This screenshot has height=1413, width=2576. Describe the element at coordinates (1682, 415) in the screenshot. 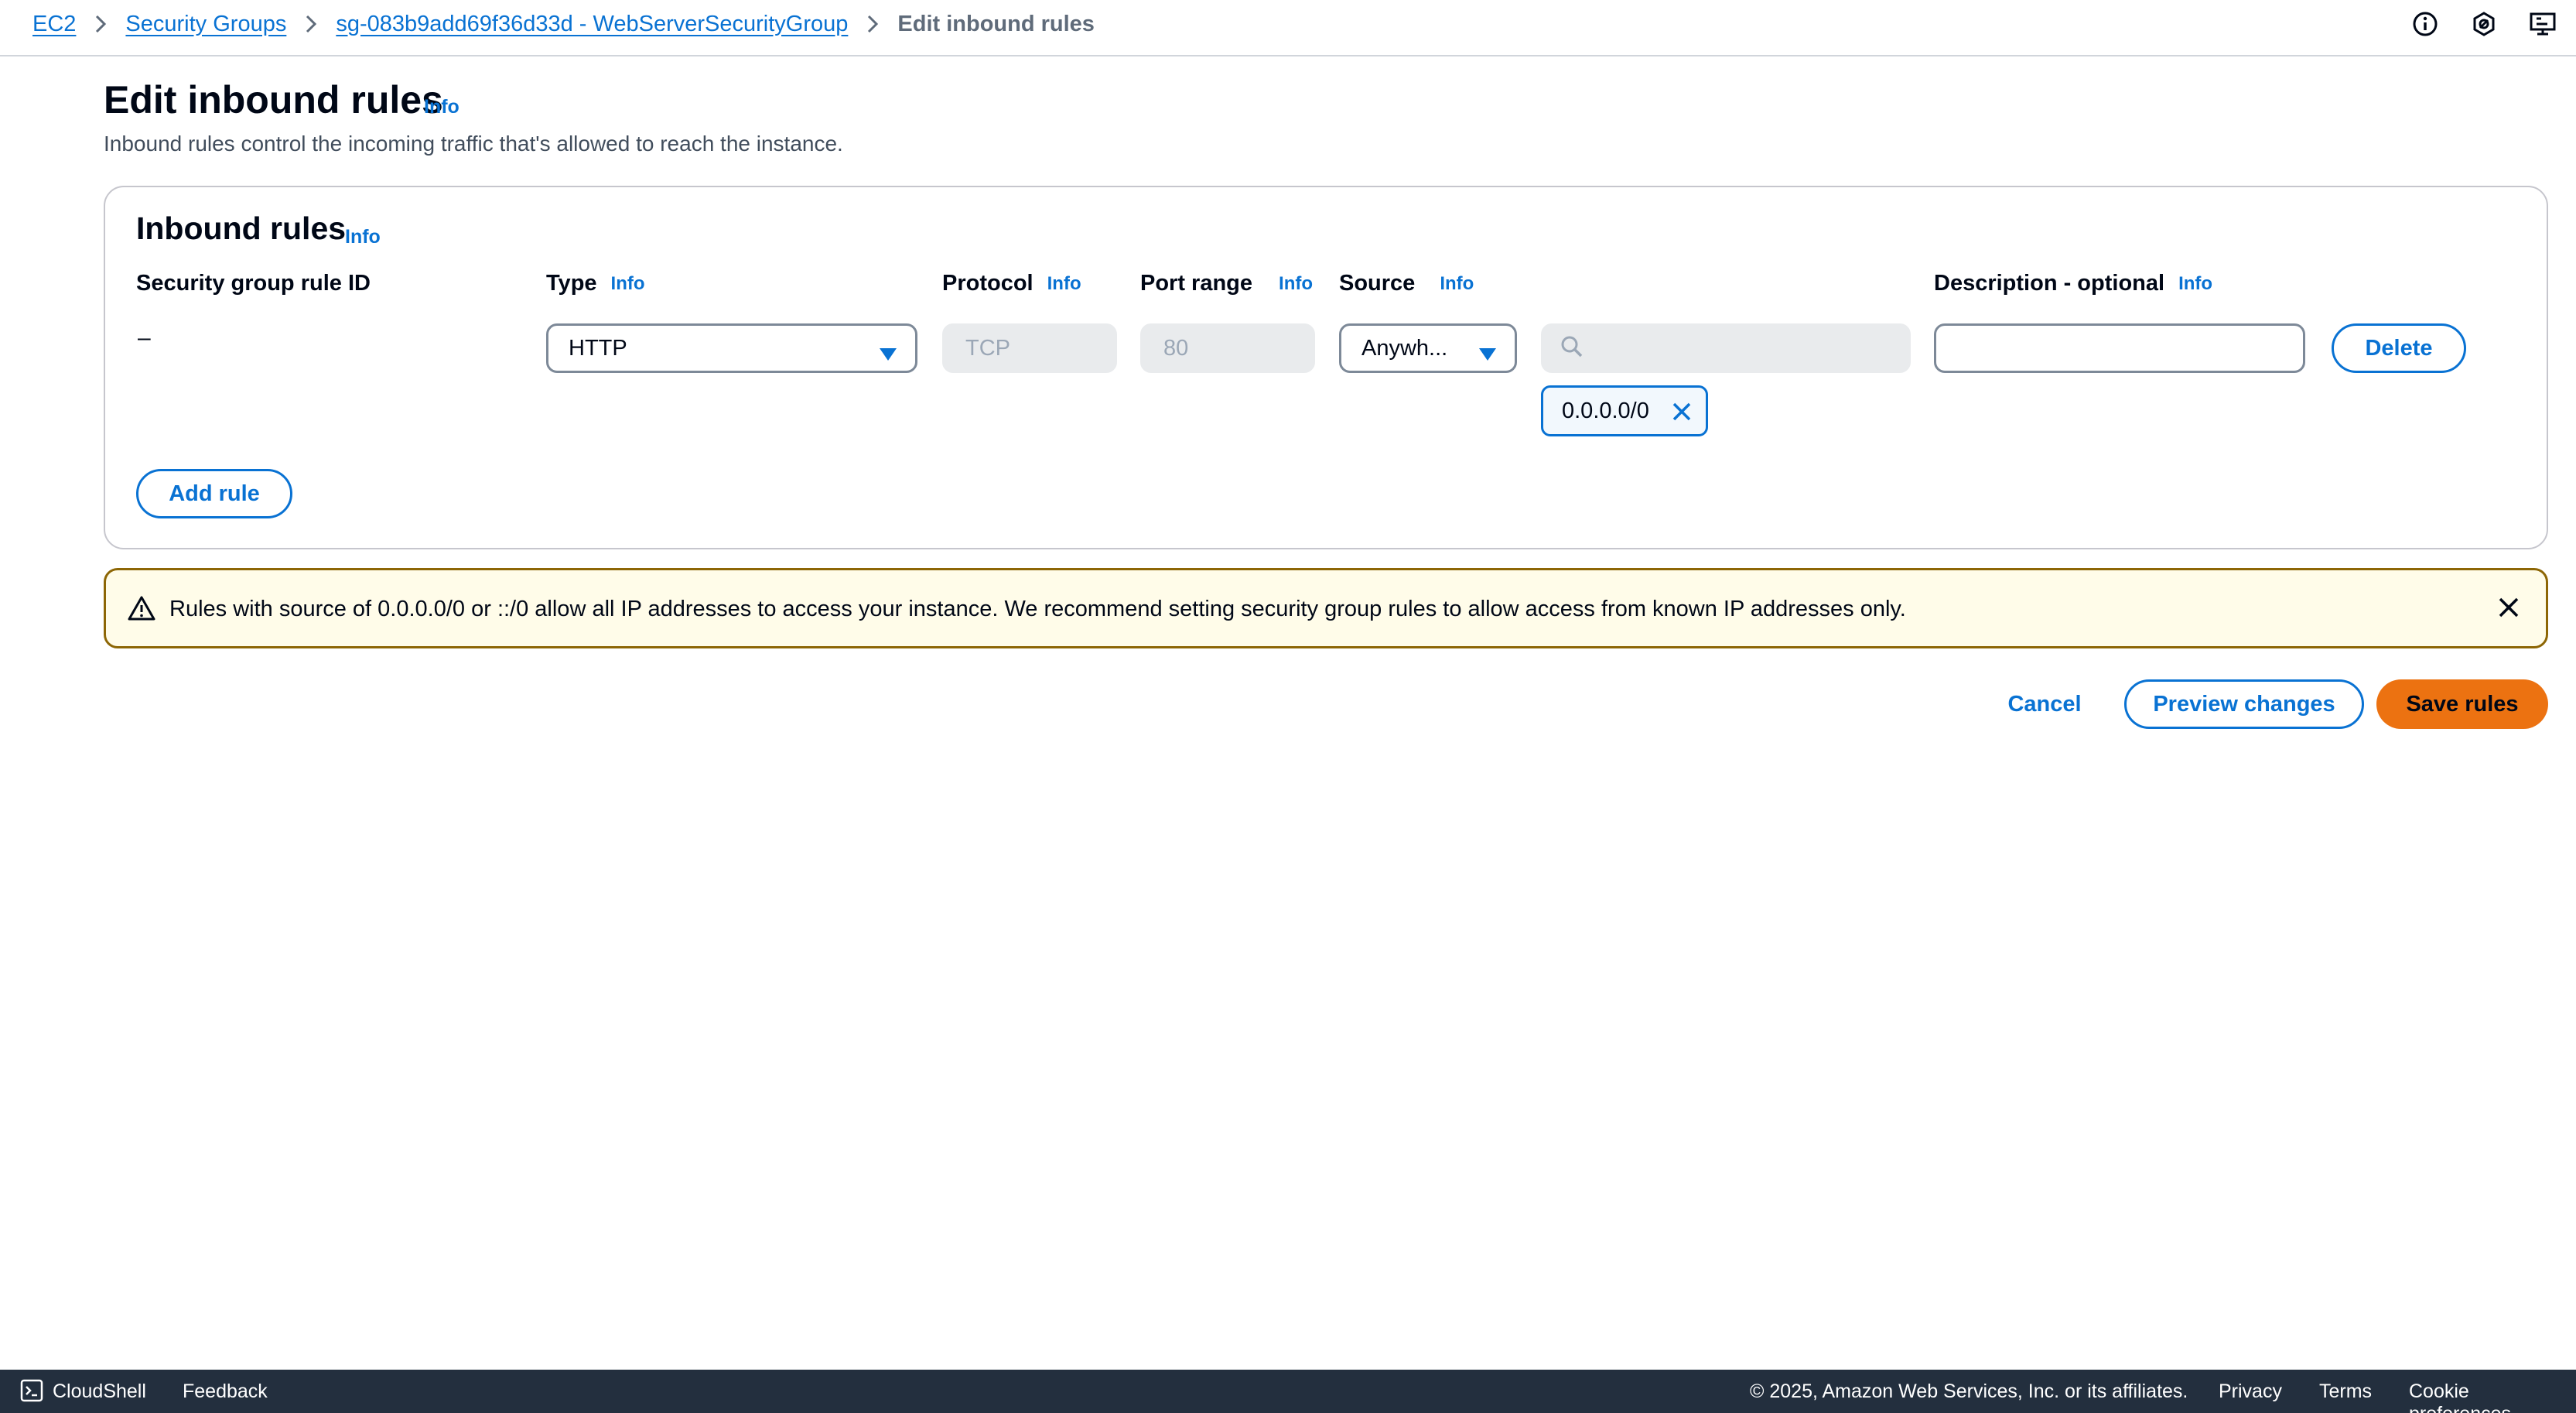

I see `remove-token-icon` at that location.